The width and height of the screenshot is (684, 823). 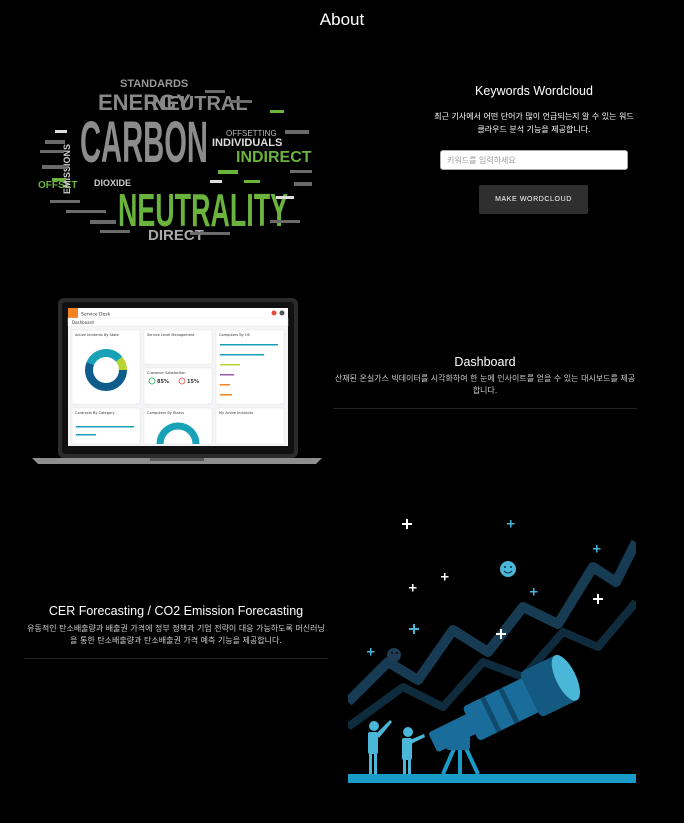 I want to click on word-direct: DIRECT, so click(x=176, y=235).